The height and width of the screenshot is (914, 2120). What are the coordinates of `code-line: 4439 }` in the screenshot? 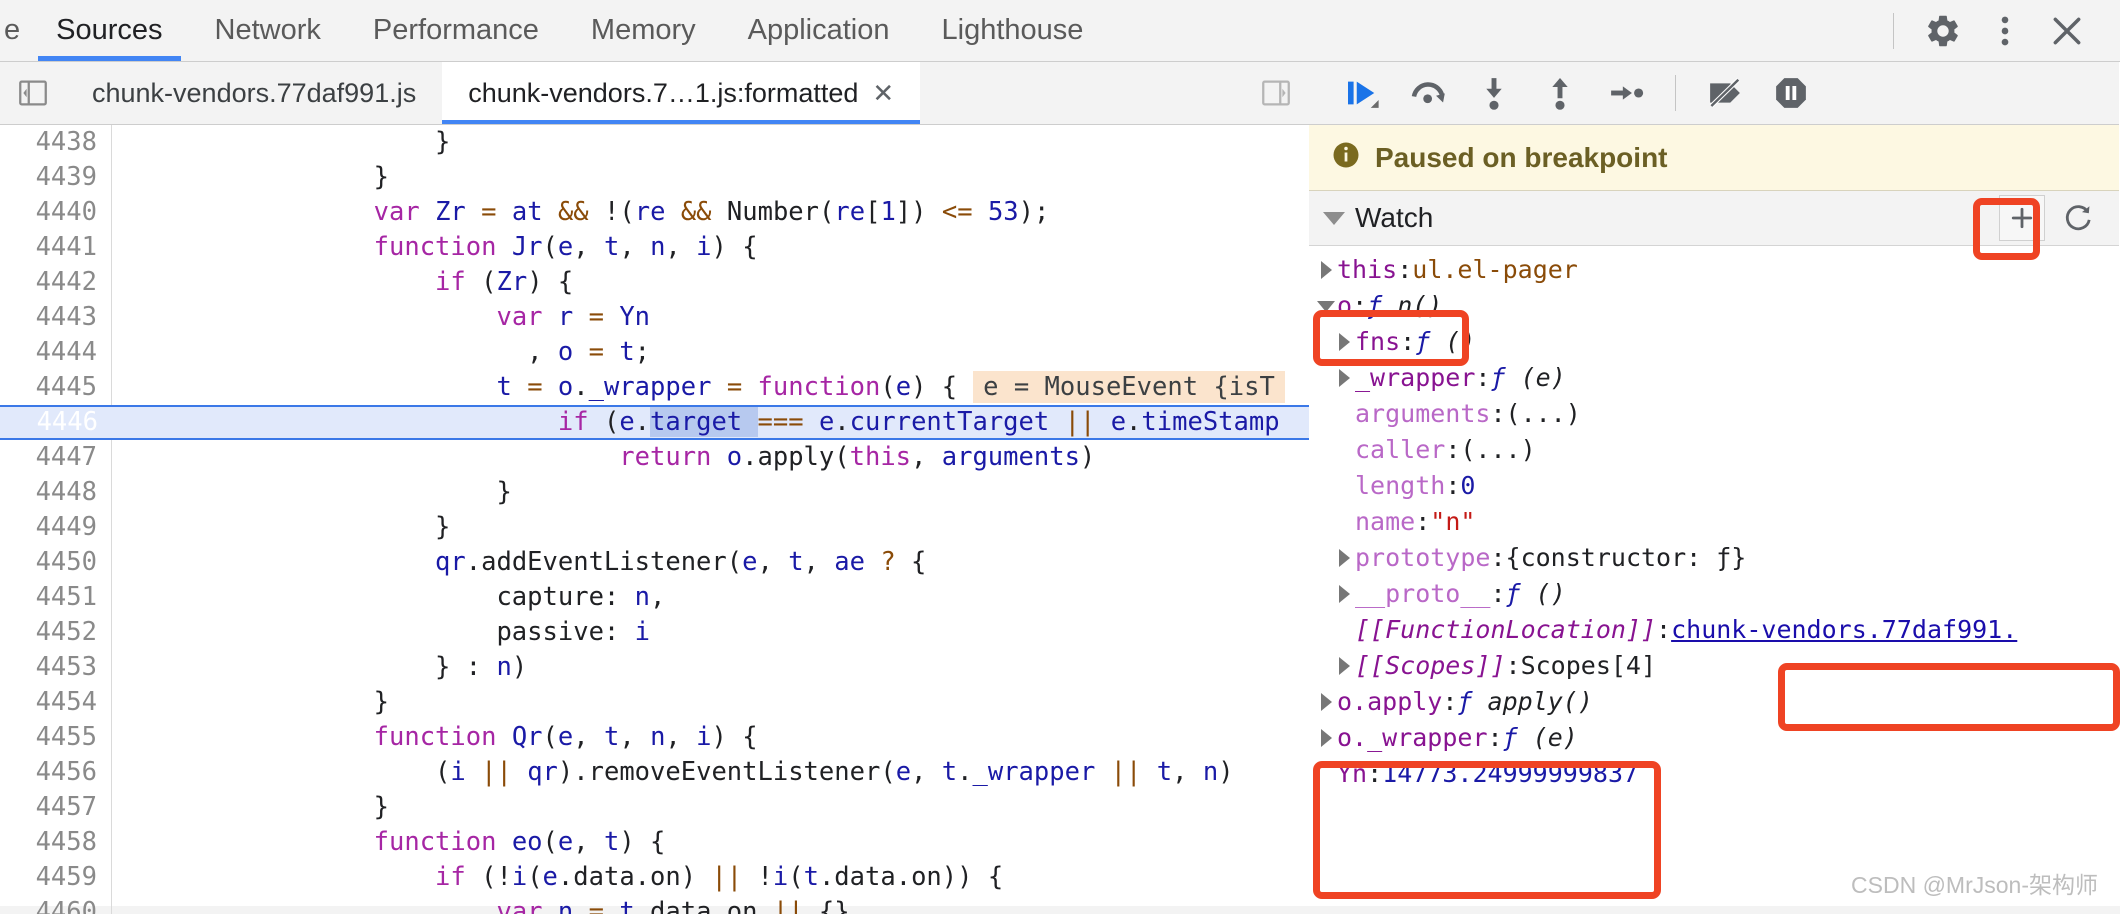 It's located at (654, 177).